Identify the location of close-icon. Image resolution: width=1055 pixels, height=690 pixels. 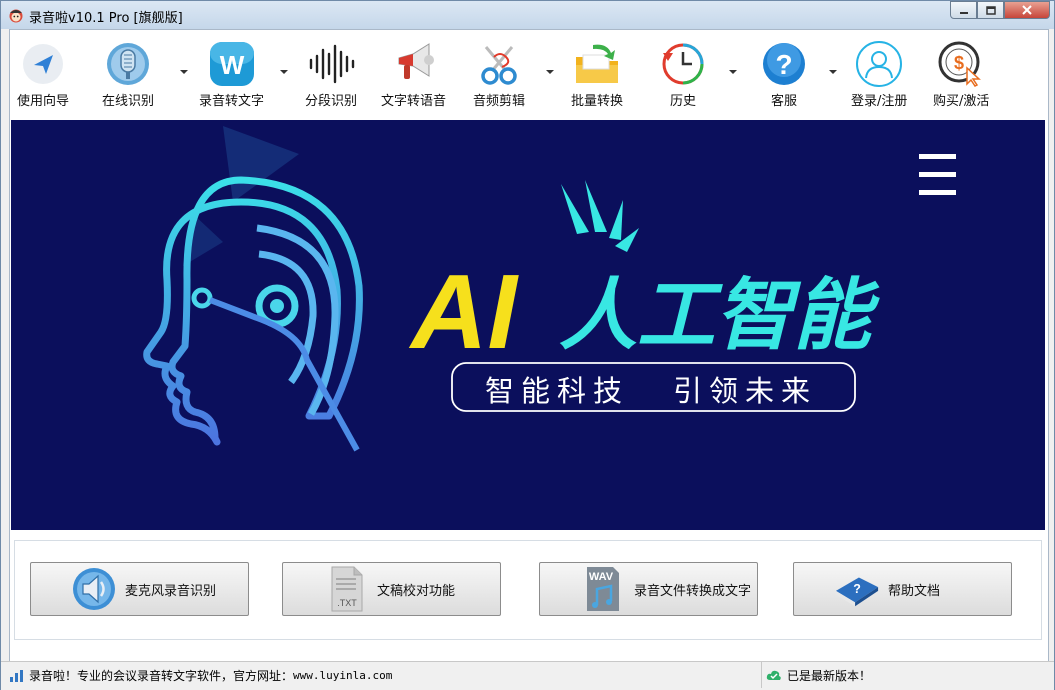
(1027, 10).